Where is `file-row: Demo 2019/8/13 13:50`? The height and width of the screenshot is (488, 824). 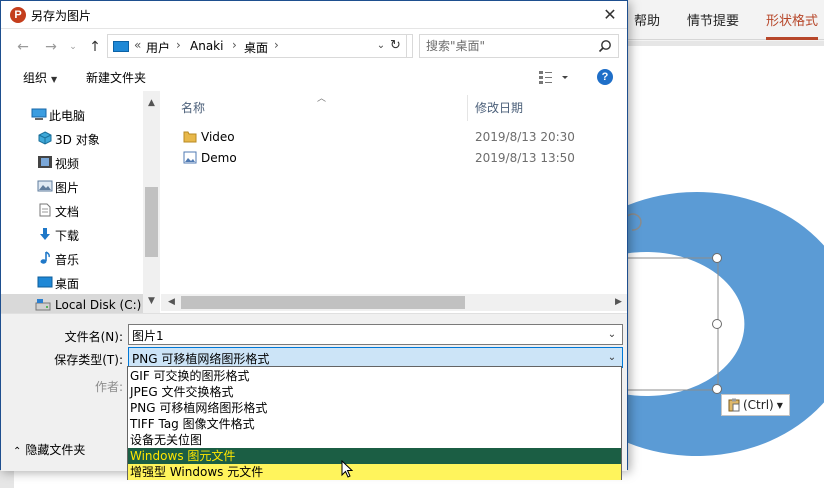
file-row: Demo 2019/8/13 13:50 is located at coordinates (386, 158).